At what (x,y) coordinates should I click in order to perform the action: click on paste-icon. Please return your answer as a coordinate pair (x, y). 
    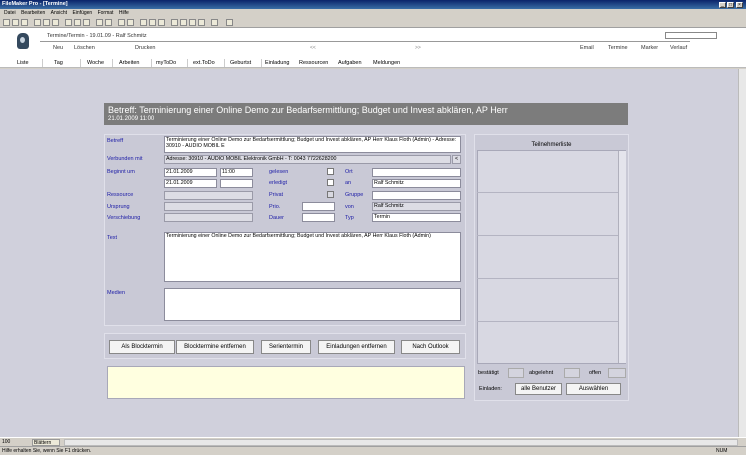
    Looking at the image, I should click on (86, 22).